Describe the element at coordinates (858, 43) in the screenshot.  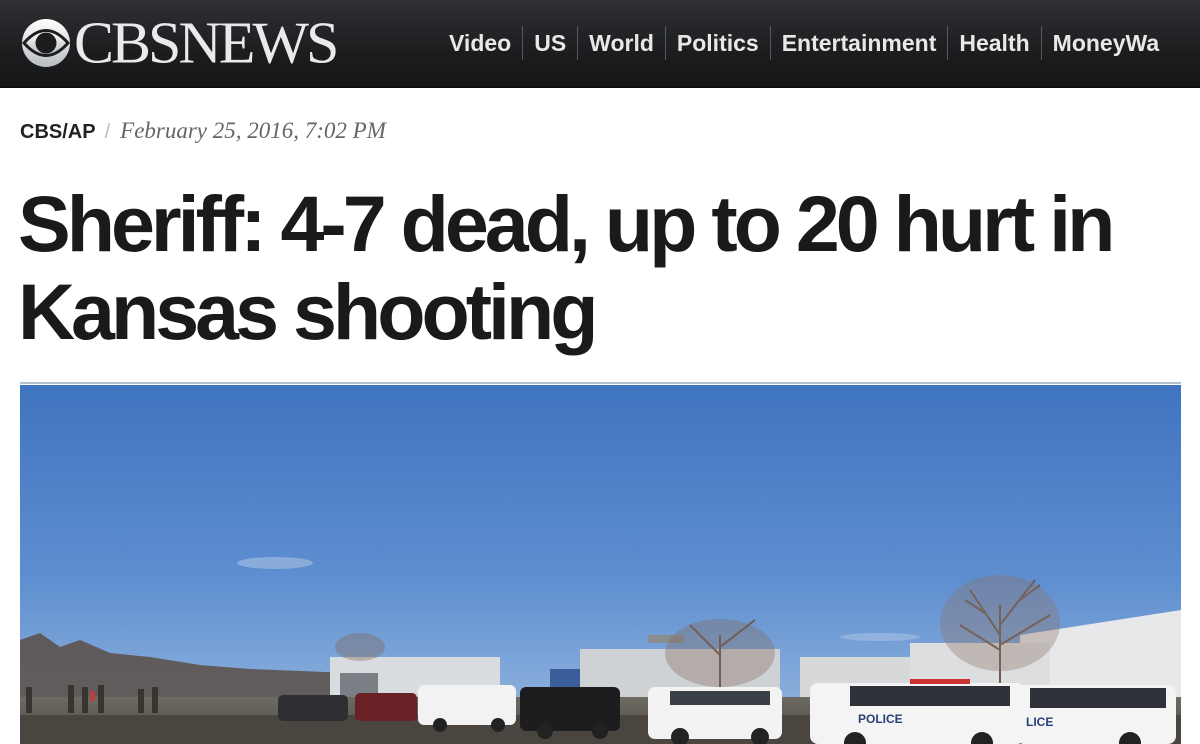
I see `nav-item-entertainment: Entertainment` at that location.